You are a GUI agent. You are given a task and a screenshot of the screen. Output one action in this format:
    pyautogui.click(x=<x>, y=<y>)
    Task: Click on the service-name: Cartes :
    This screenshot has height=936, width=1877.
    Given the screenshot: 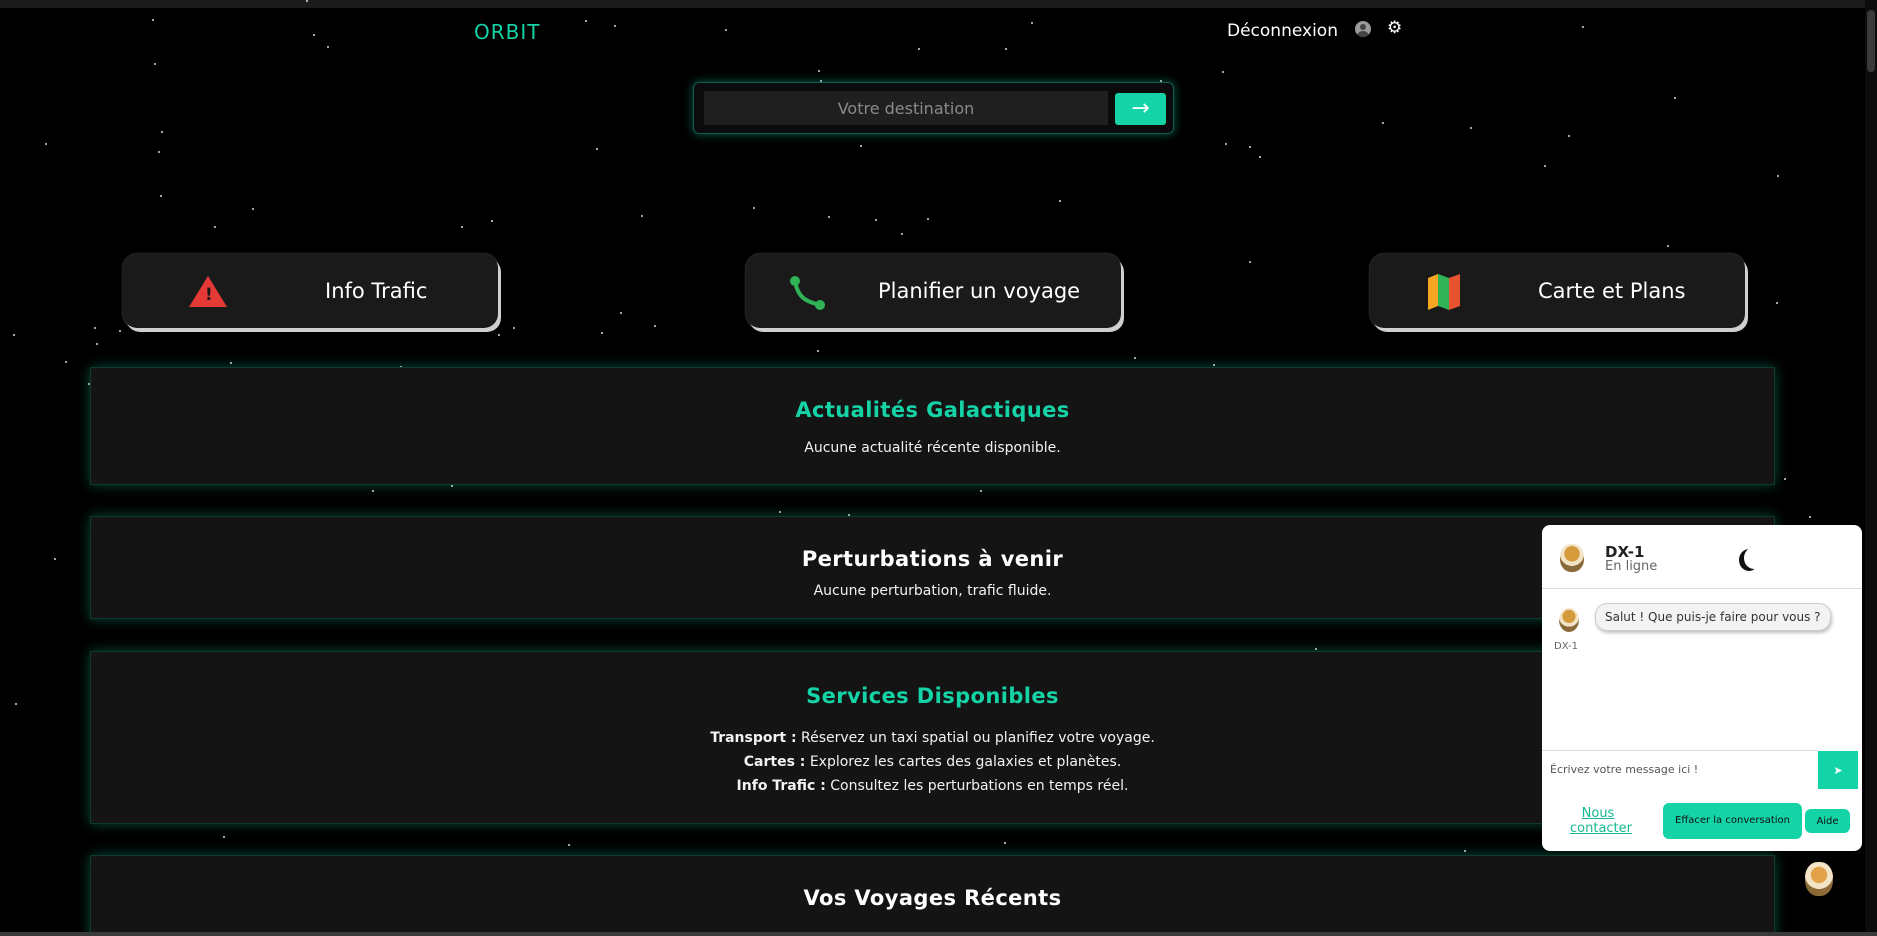 What is the action you would take?
    pyautogui.click(x=774, y=762)
    